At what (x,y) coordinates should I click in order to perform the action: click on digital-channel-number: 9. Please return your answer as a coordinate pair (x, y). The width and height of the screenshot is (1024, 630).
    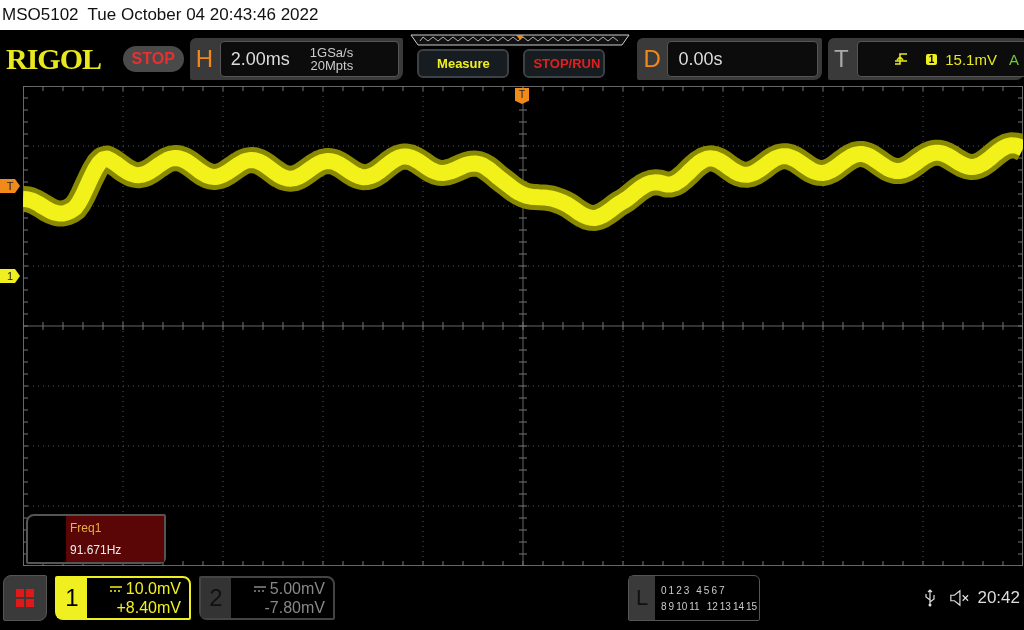
    Looking at the image, I should click on (671, 606).